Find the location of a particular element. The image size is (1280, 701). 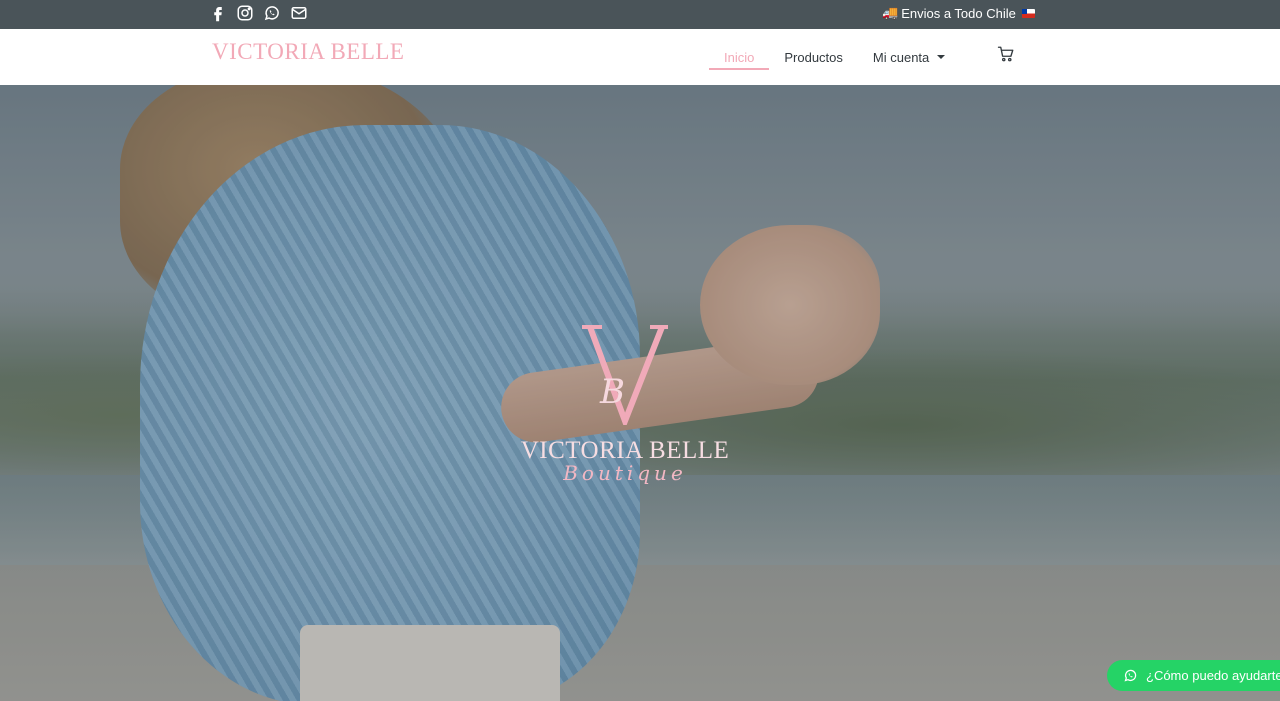

nav-item-label: Productos is located at coordinates (813, 57).